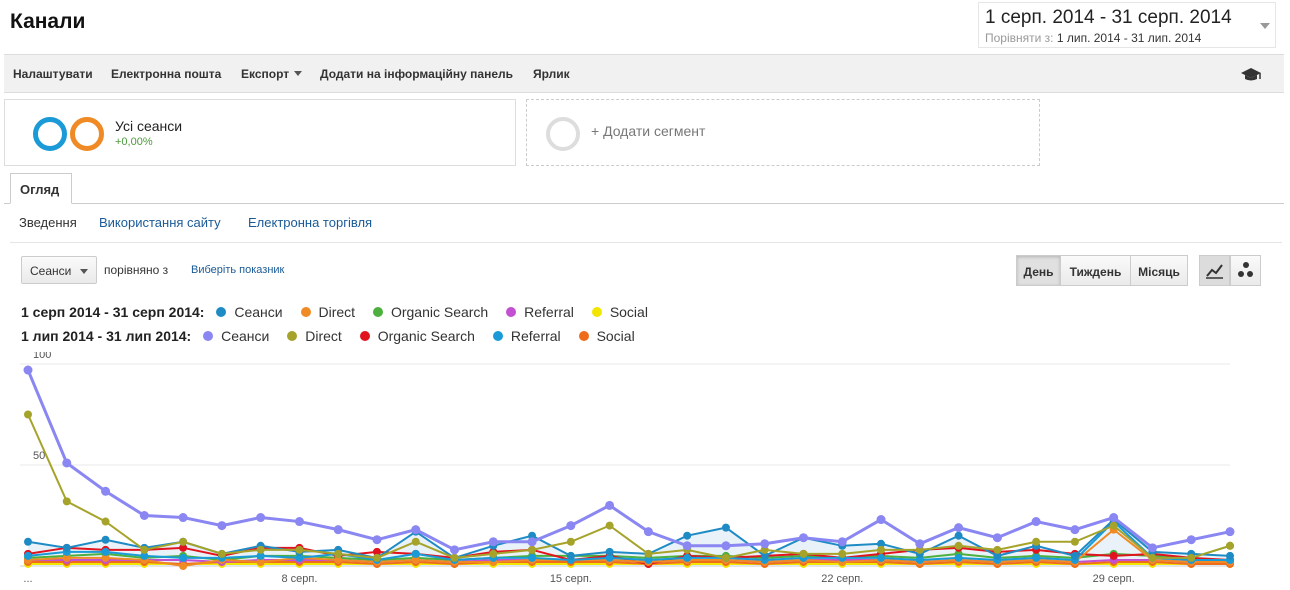 The image size is (1290, 590). Describe the element at coordinates (166, 74) in the screenshot. I see `email-button: Електронна пошта` at that location.